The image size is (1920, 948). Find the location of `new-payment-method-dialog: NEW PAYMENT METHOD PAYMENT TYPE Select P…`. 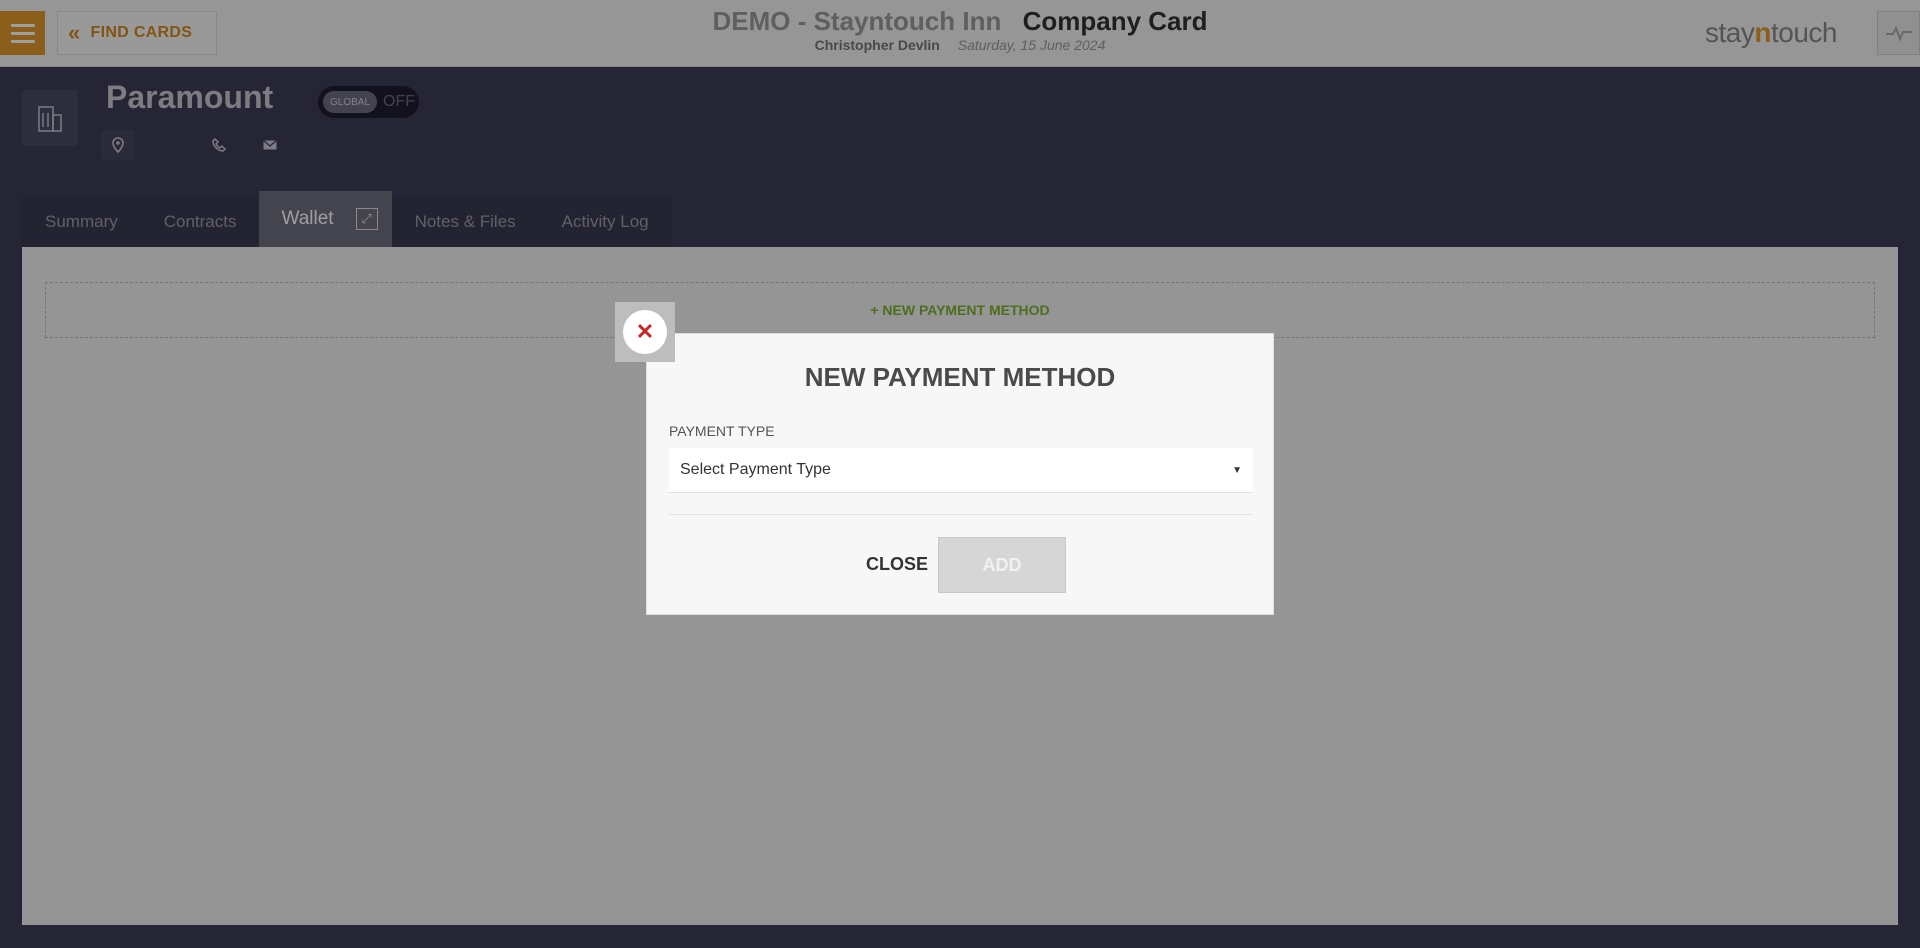

new-payment-method-dialog: NEW PAYMENT METHOD PAYMENT TYPE Select P… is located at coordinates (960, 474).